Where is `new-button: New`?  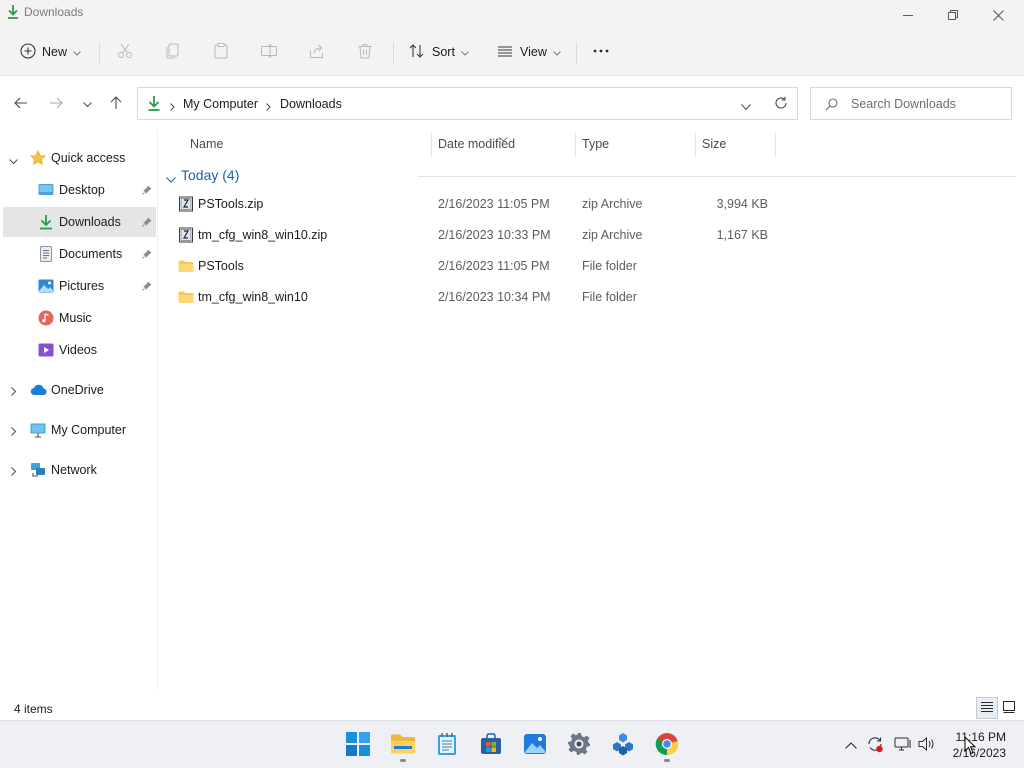
new-button: New is located at coordinates (50, 52).